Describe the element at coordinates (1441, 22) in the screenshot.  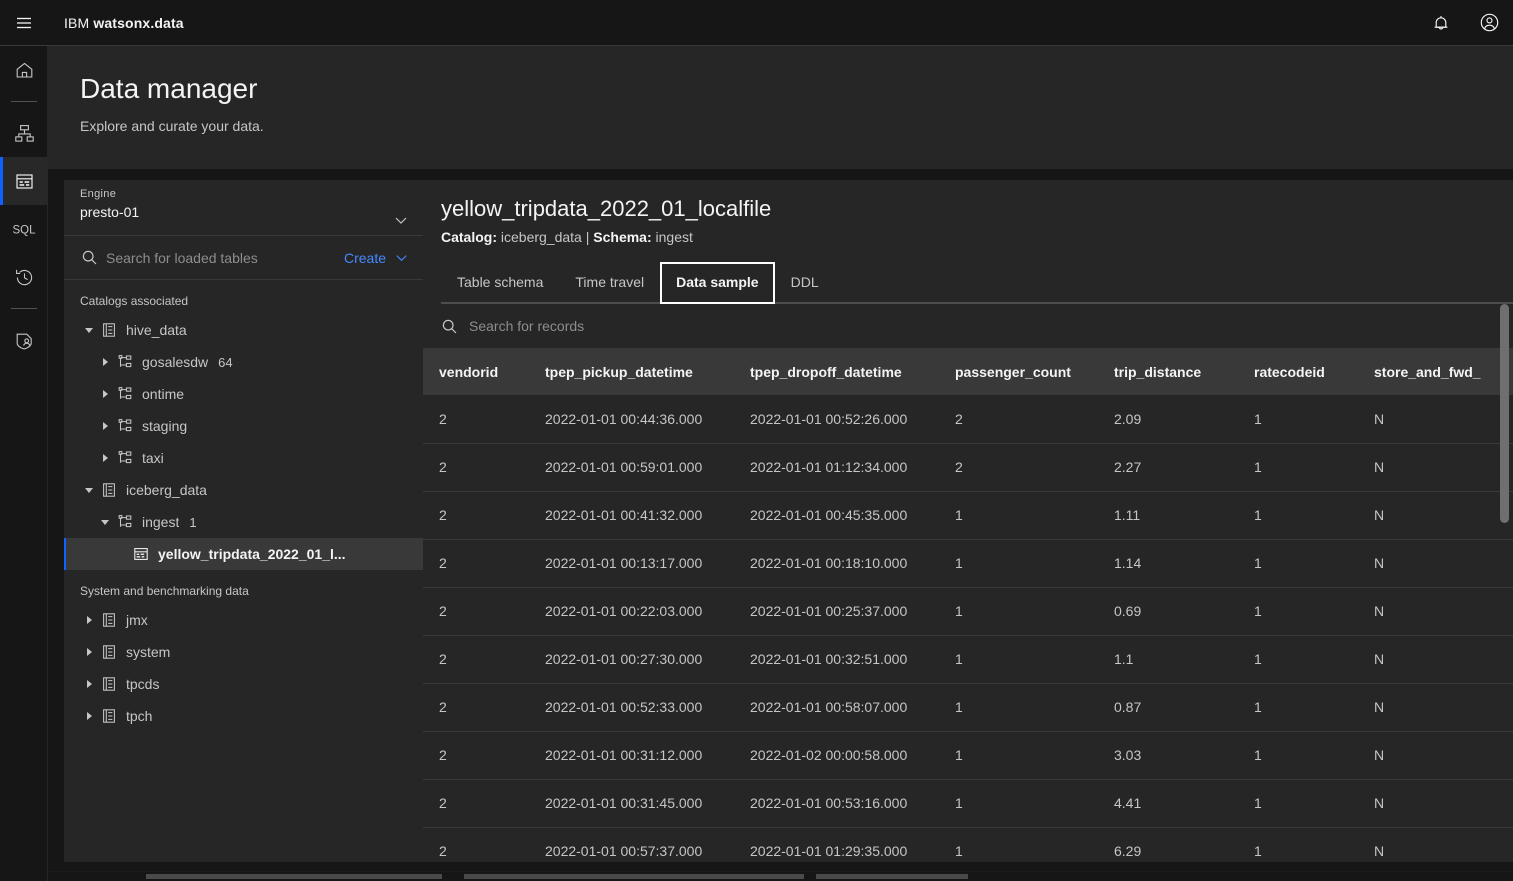
I see `notifications-button` at that location.